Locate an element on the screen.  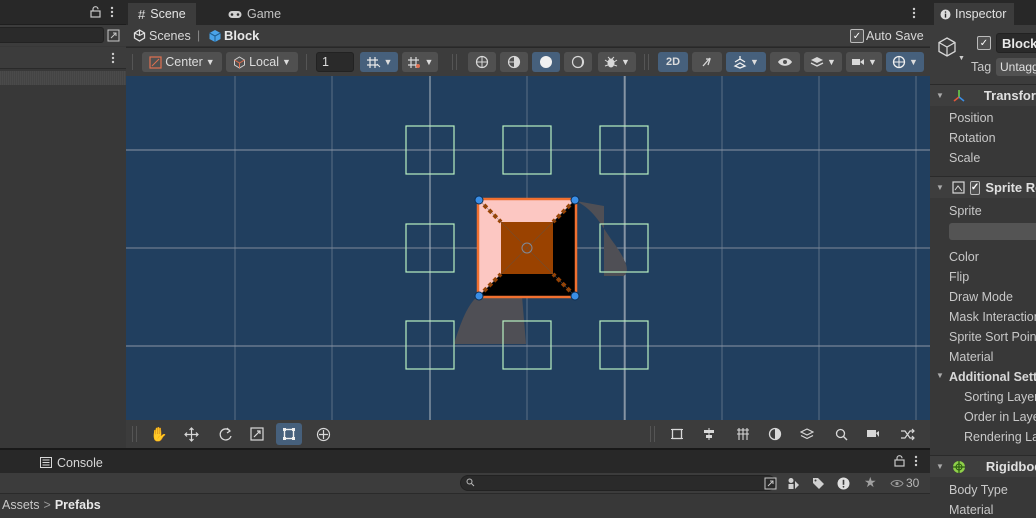
draw-mode-shaded-button is located at coordinates (546, 62).